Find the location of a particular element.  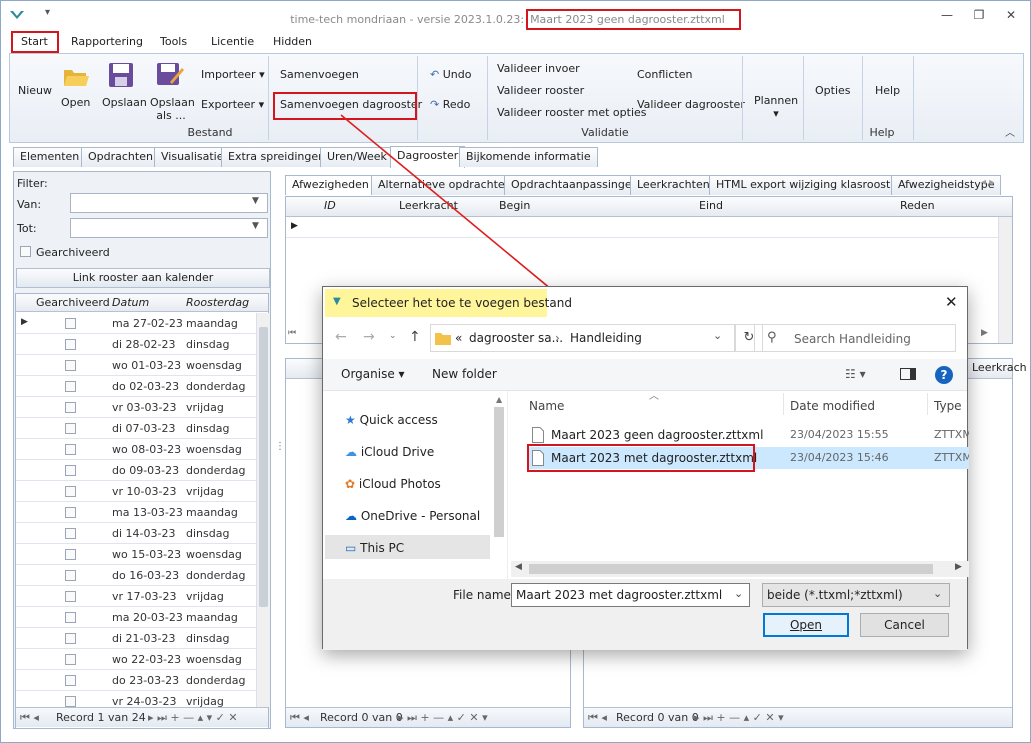

plannen-button: Plannen ▾ is located at coordinates (776, 107).